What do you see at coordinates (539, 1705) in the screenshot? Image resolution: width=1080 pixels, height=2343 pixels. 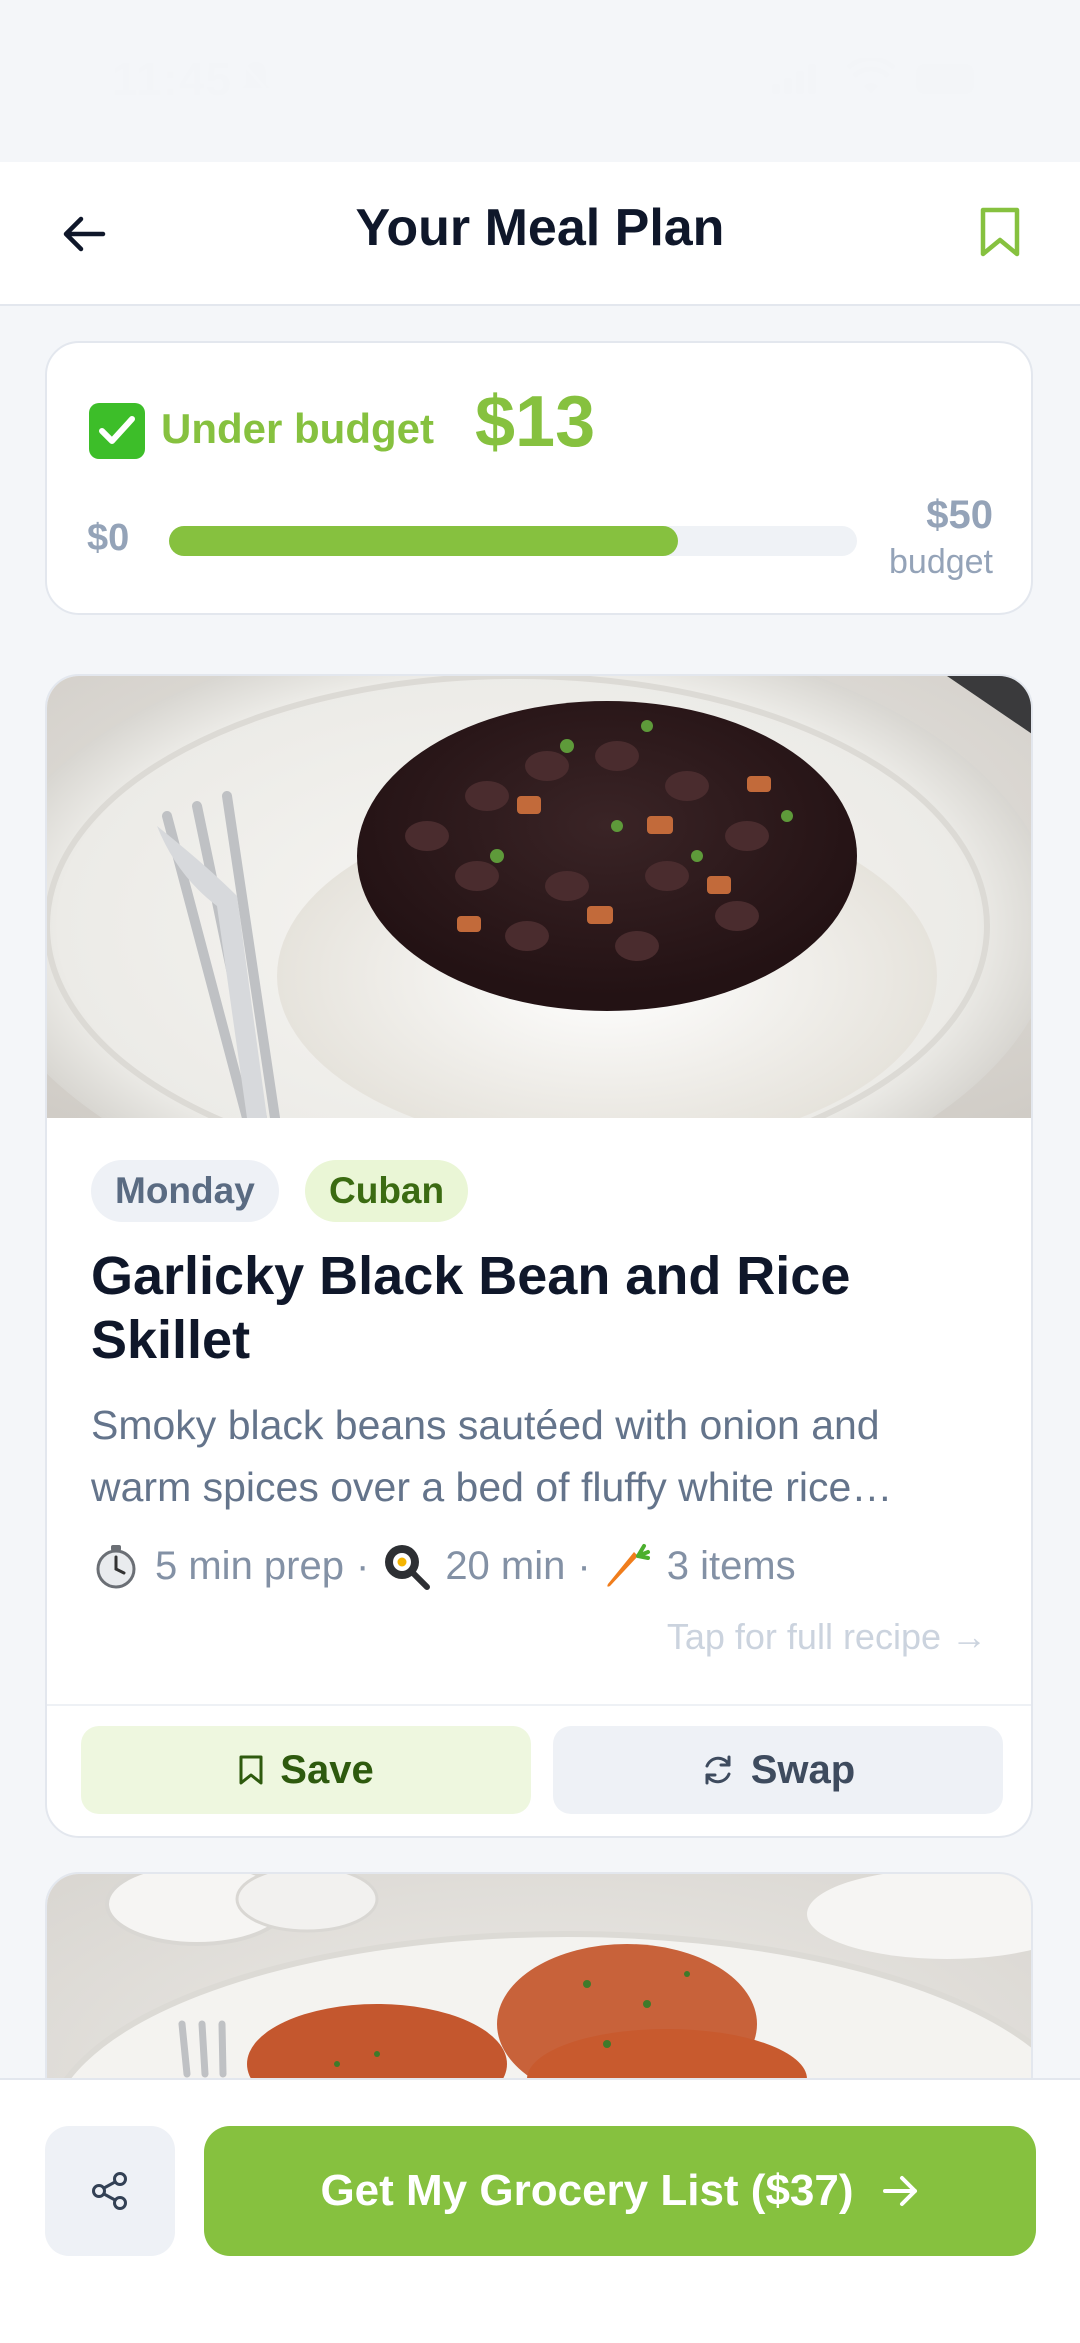 I see `card-divider` at bounding box center [539, 1705].